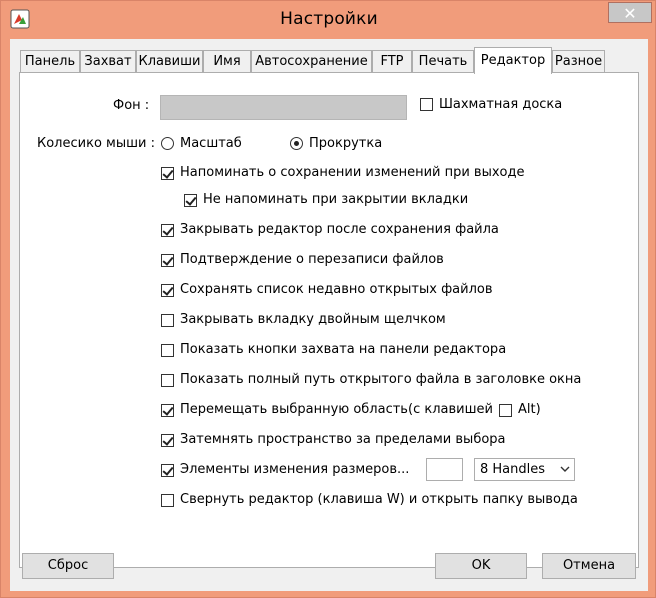 Image resolution: width=656 pixels, height=598 pixels. I want to click on background-color-field, so click(283, 107).